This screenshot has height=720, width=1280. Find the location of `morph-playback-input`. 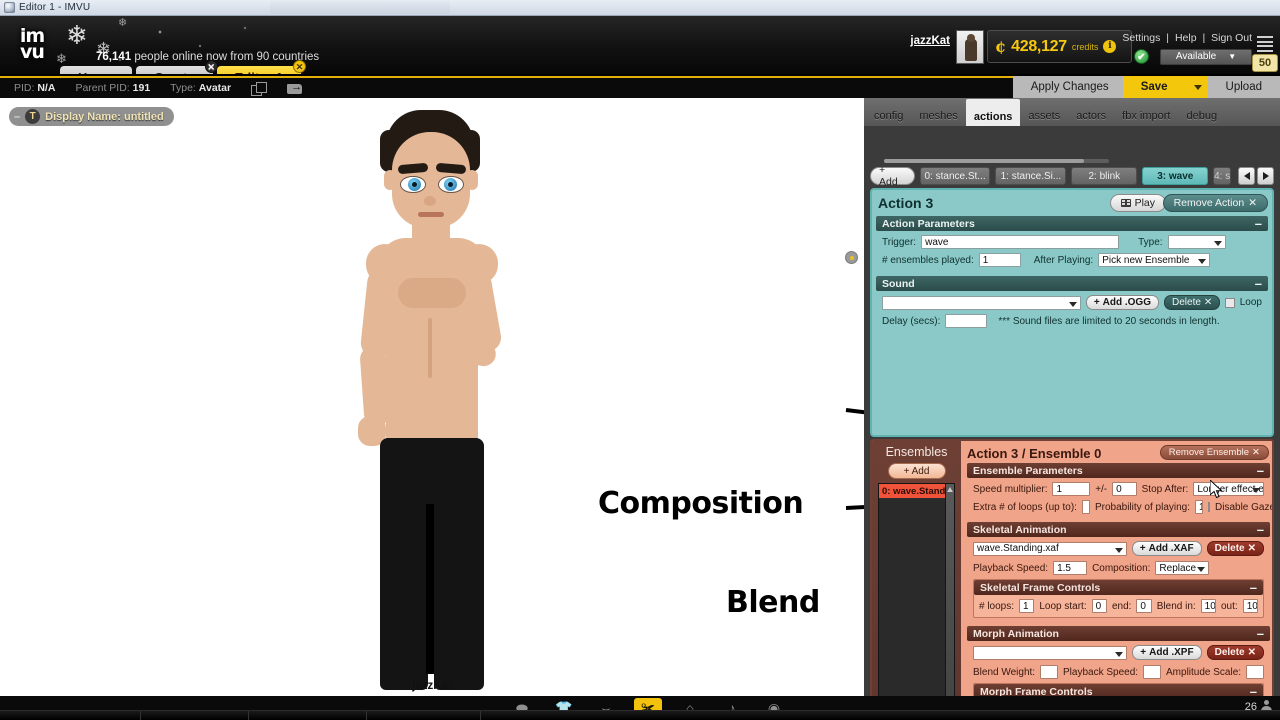

morph-playback-input is located at coordinates (1152, 672).